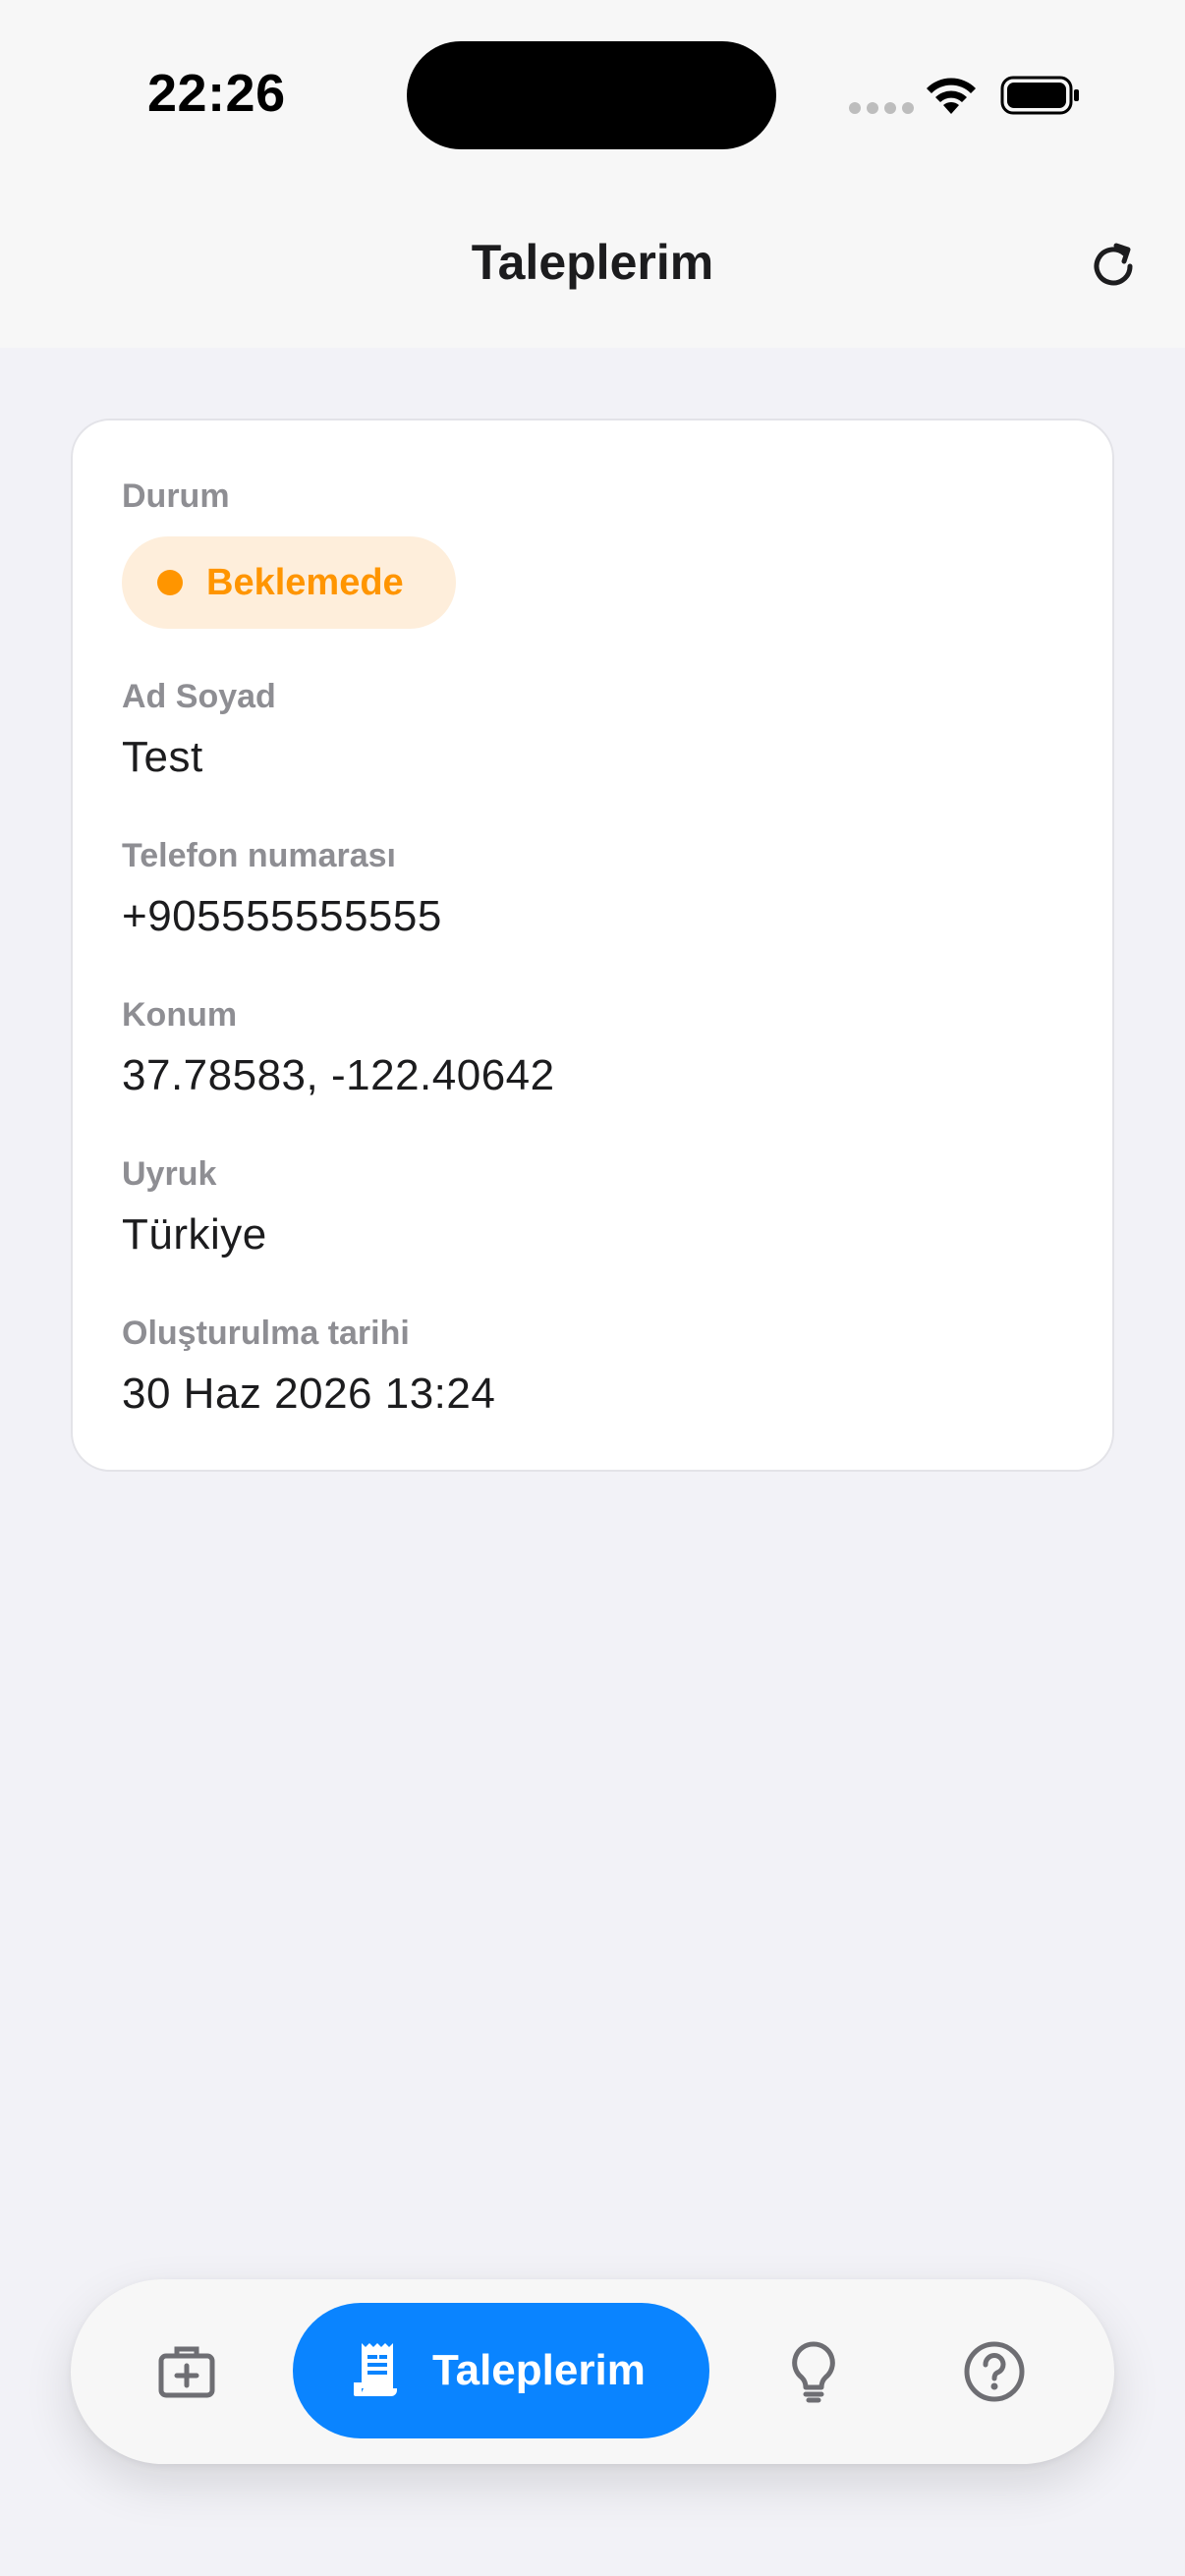 Image resolution: width=1185 pixels, height=2576 pixels. I want to click on lightbulb-icon, so click(814, 2372).